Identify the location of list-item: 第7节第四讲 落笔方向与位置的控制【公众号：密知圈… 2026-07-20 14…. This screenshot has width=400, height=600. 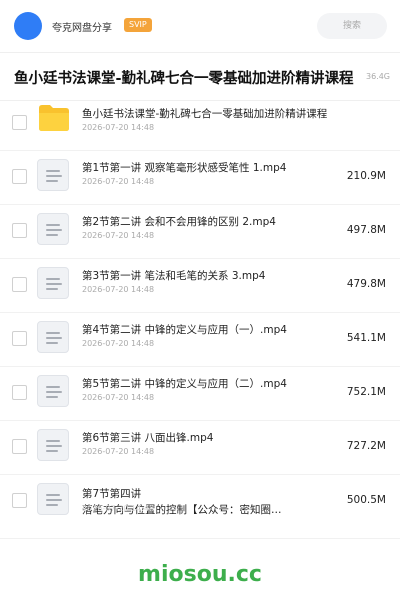
(200, 506).